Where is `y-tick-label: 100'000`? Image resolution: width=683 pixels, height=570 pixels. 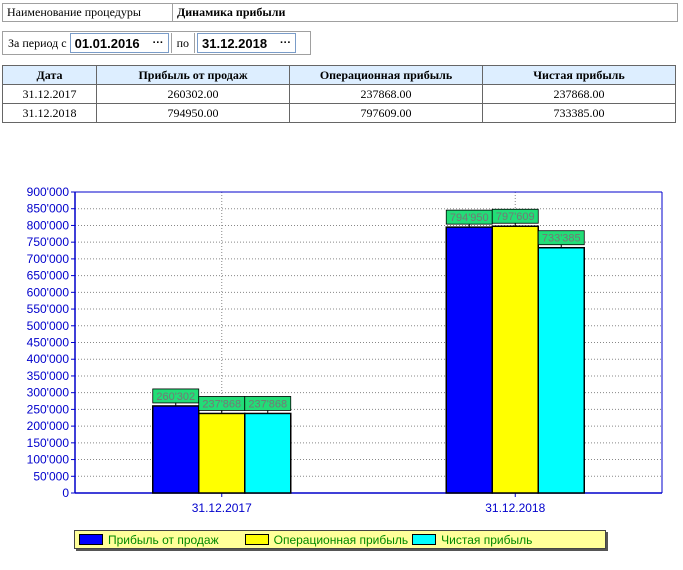
y-tick-label: 100'000 is located at coordinates (48, 460).